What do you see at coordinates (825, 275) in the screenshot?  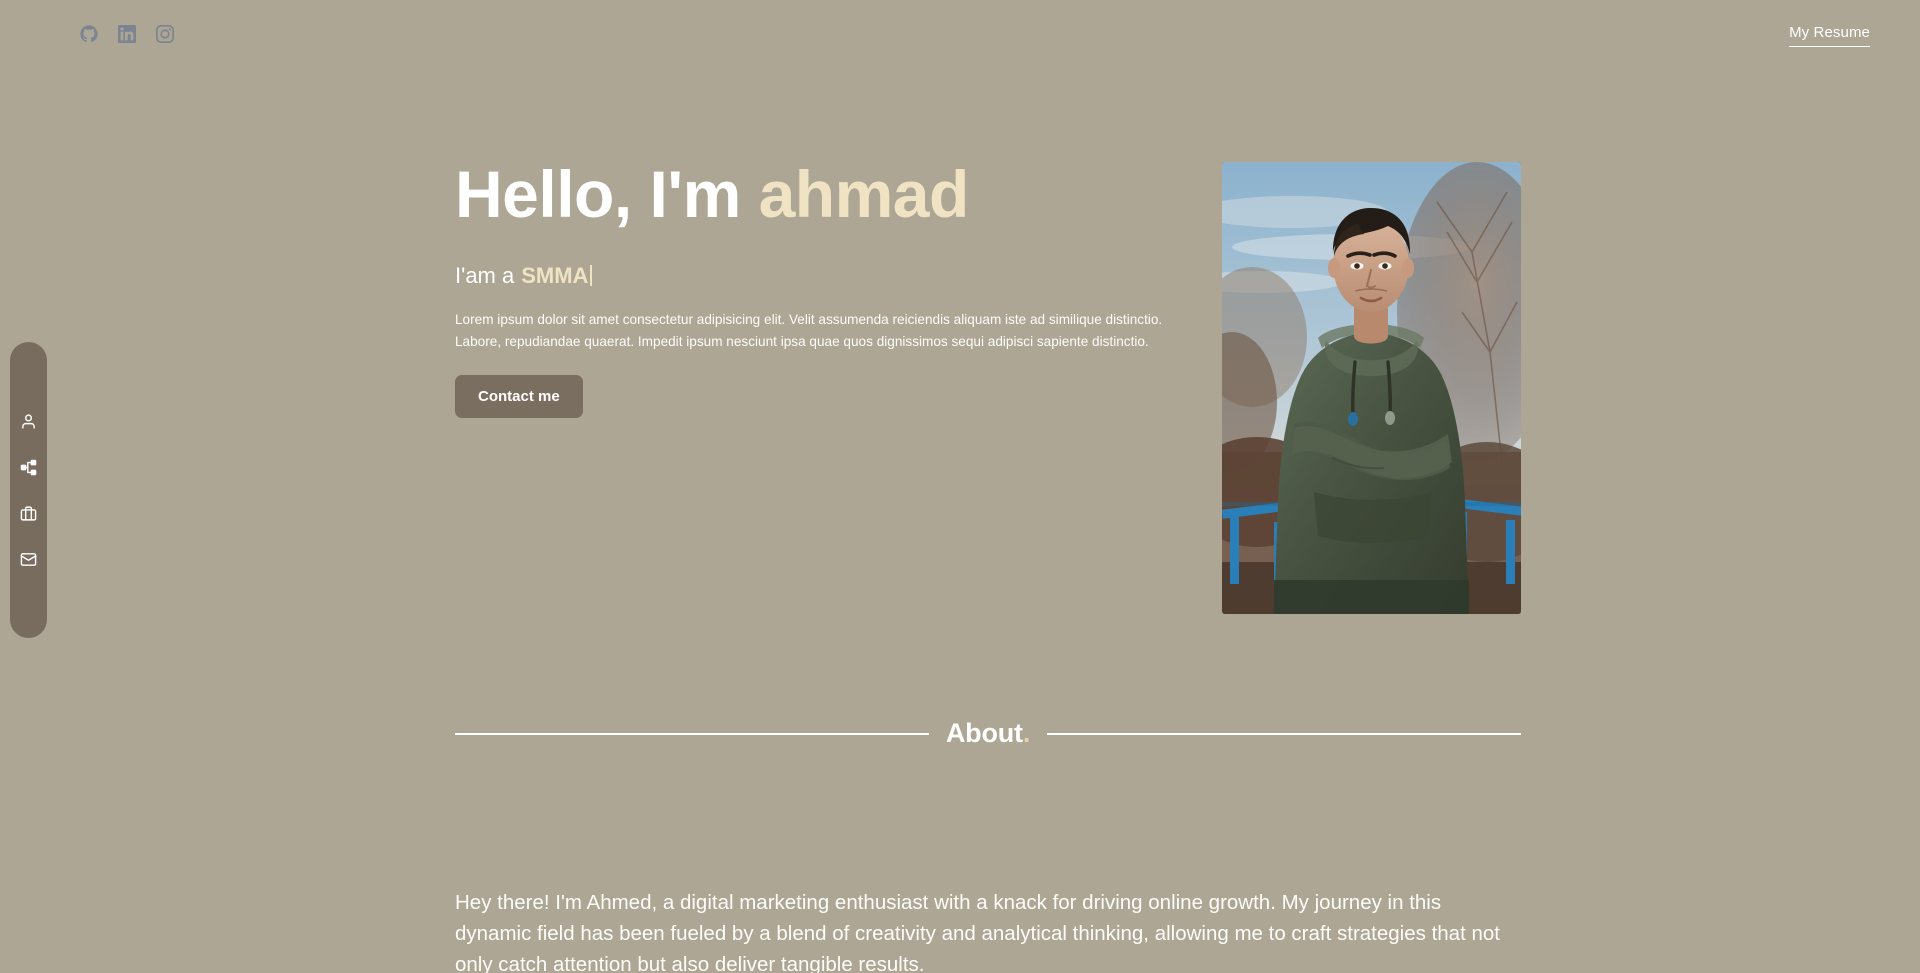 I see `hero-role-line: I'am a SMMA` at bounding box center [825, 275].